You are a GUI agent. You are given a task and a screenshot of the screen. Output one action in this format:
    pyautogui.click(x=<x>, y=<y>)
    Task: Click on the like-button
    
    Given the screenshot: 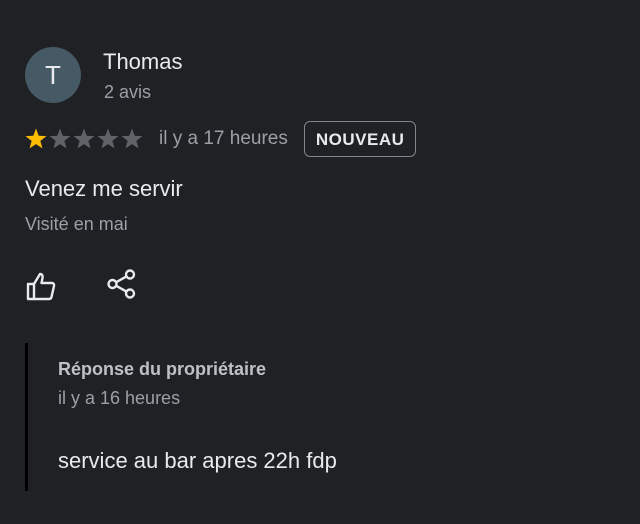 What is the action you would take?
    pyautogui.click(x=41, y=286)
    